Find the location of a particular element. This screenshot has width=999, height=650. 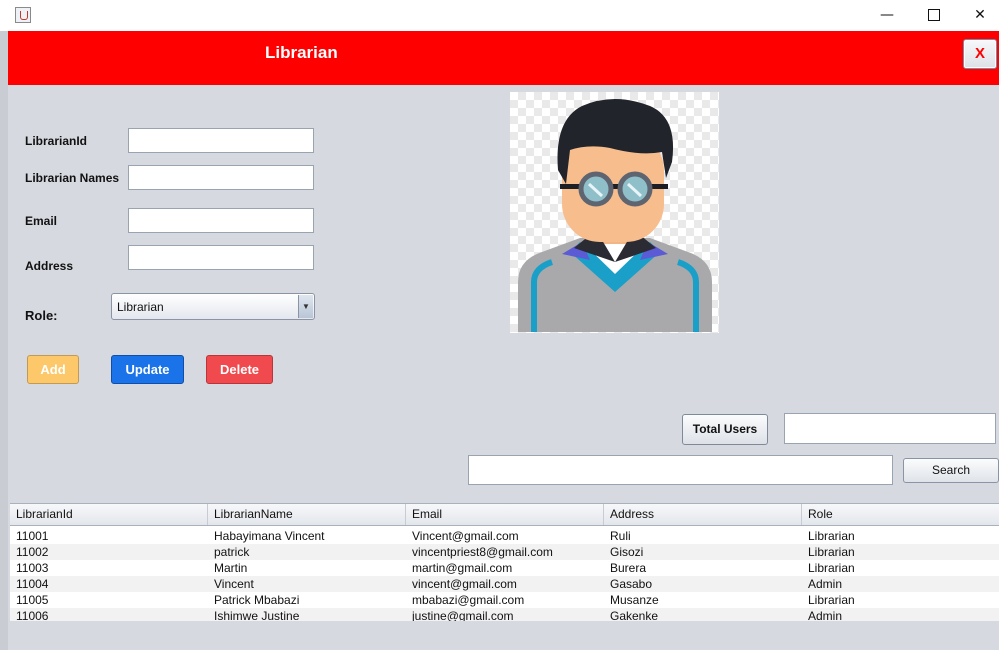

table-cell: Vincent@gmail.com is located at coordinates (465, 536).